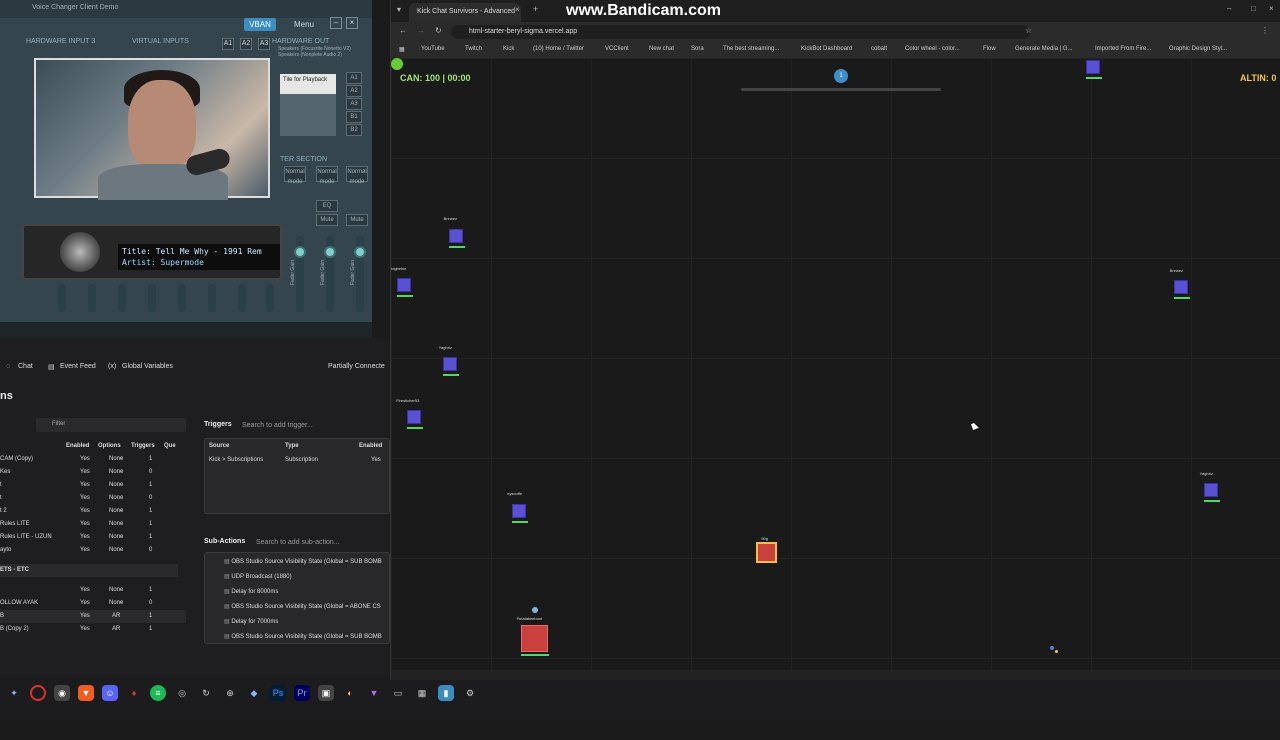 The image size is (1280, 740). Describe the element at coordinates (354, 104) in the screenshot. I see `bus-a3-button: A3` at that location.